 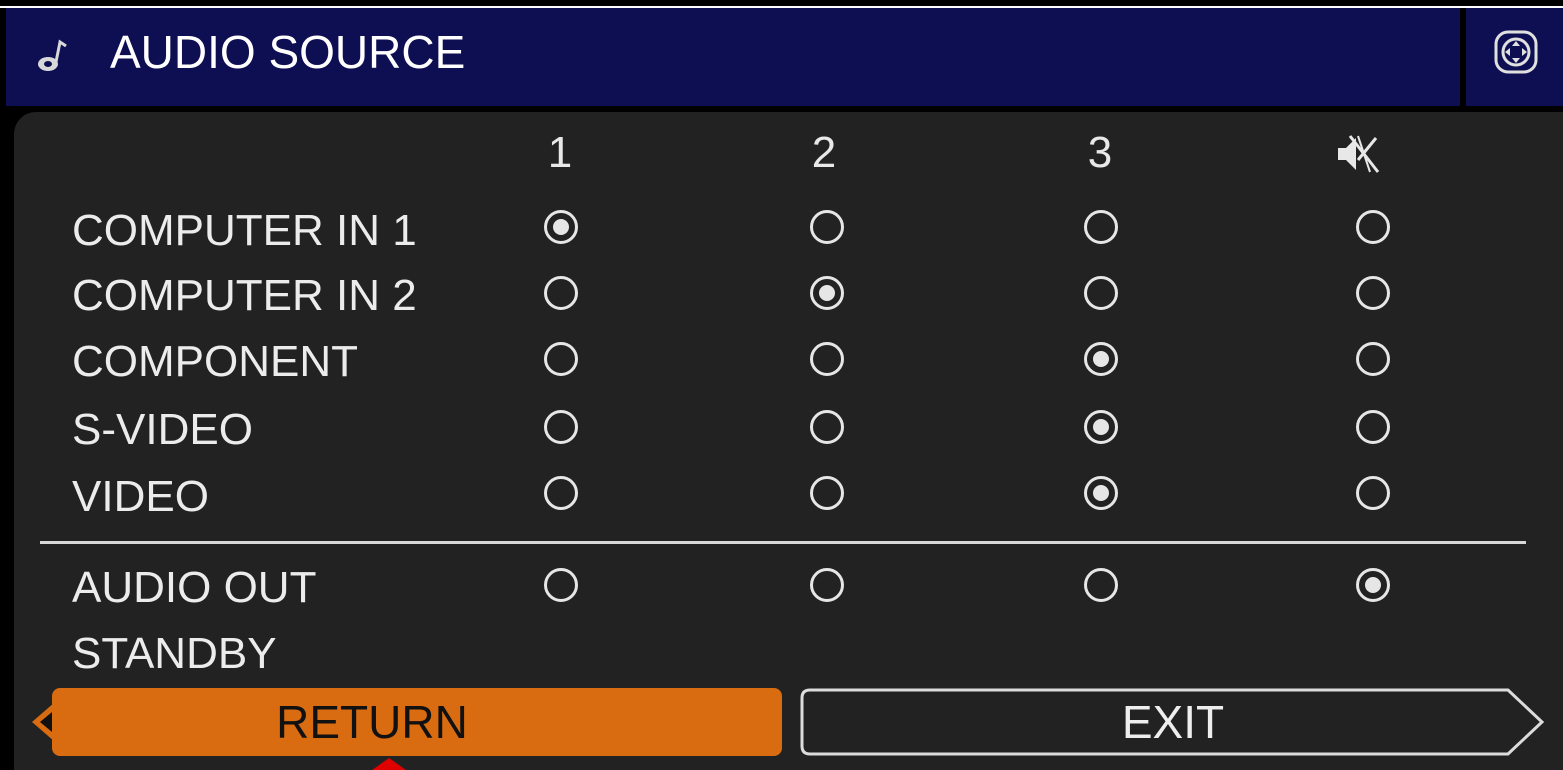 What do you see at coordinates (162, 429) in the screenshot?
I see `row-label-s-video: S-VIDEO` at bounding box center [162, 429].